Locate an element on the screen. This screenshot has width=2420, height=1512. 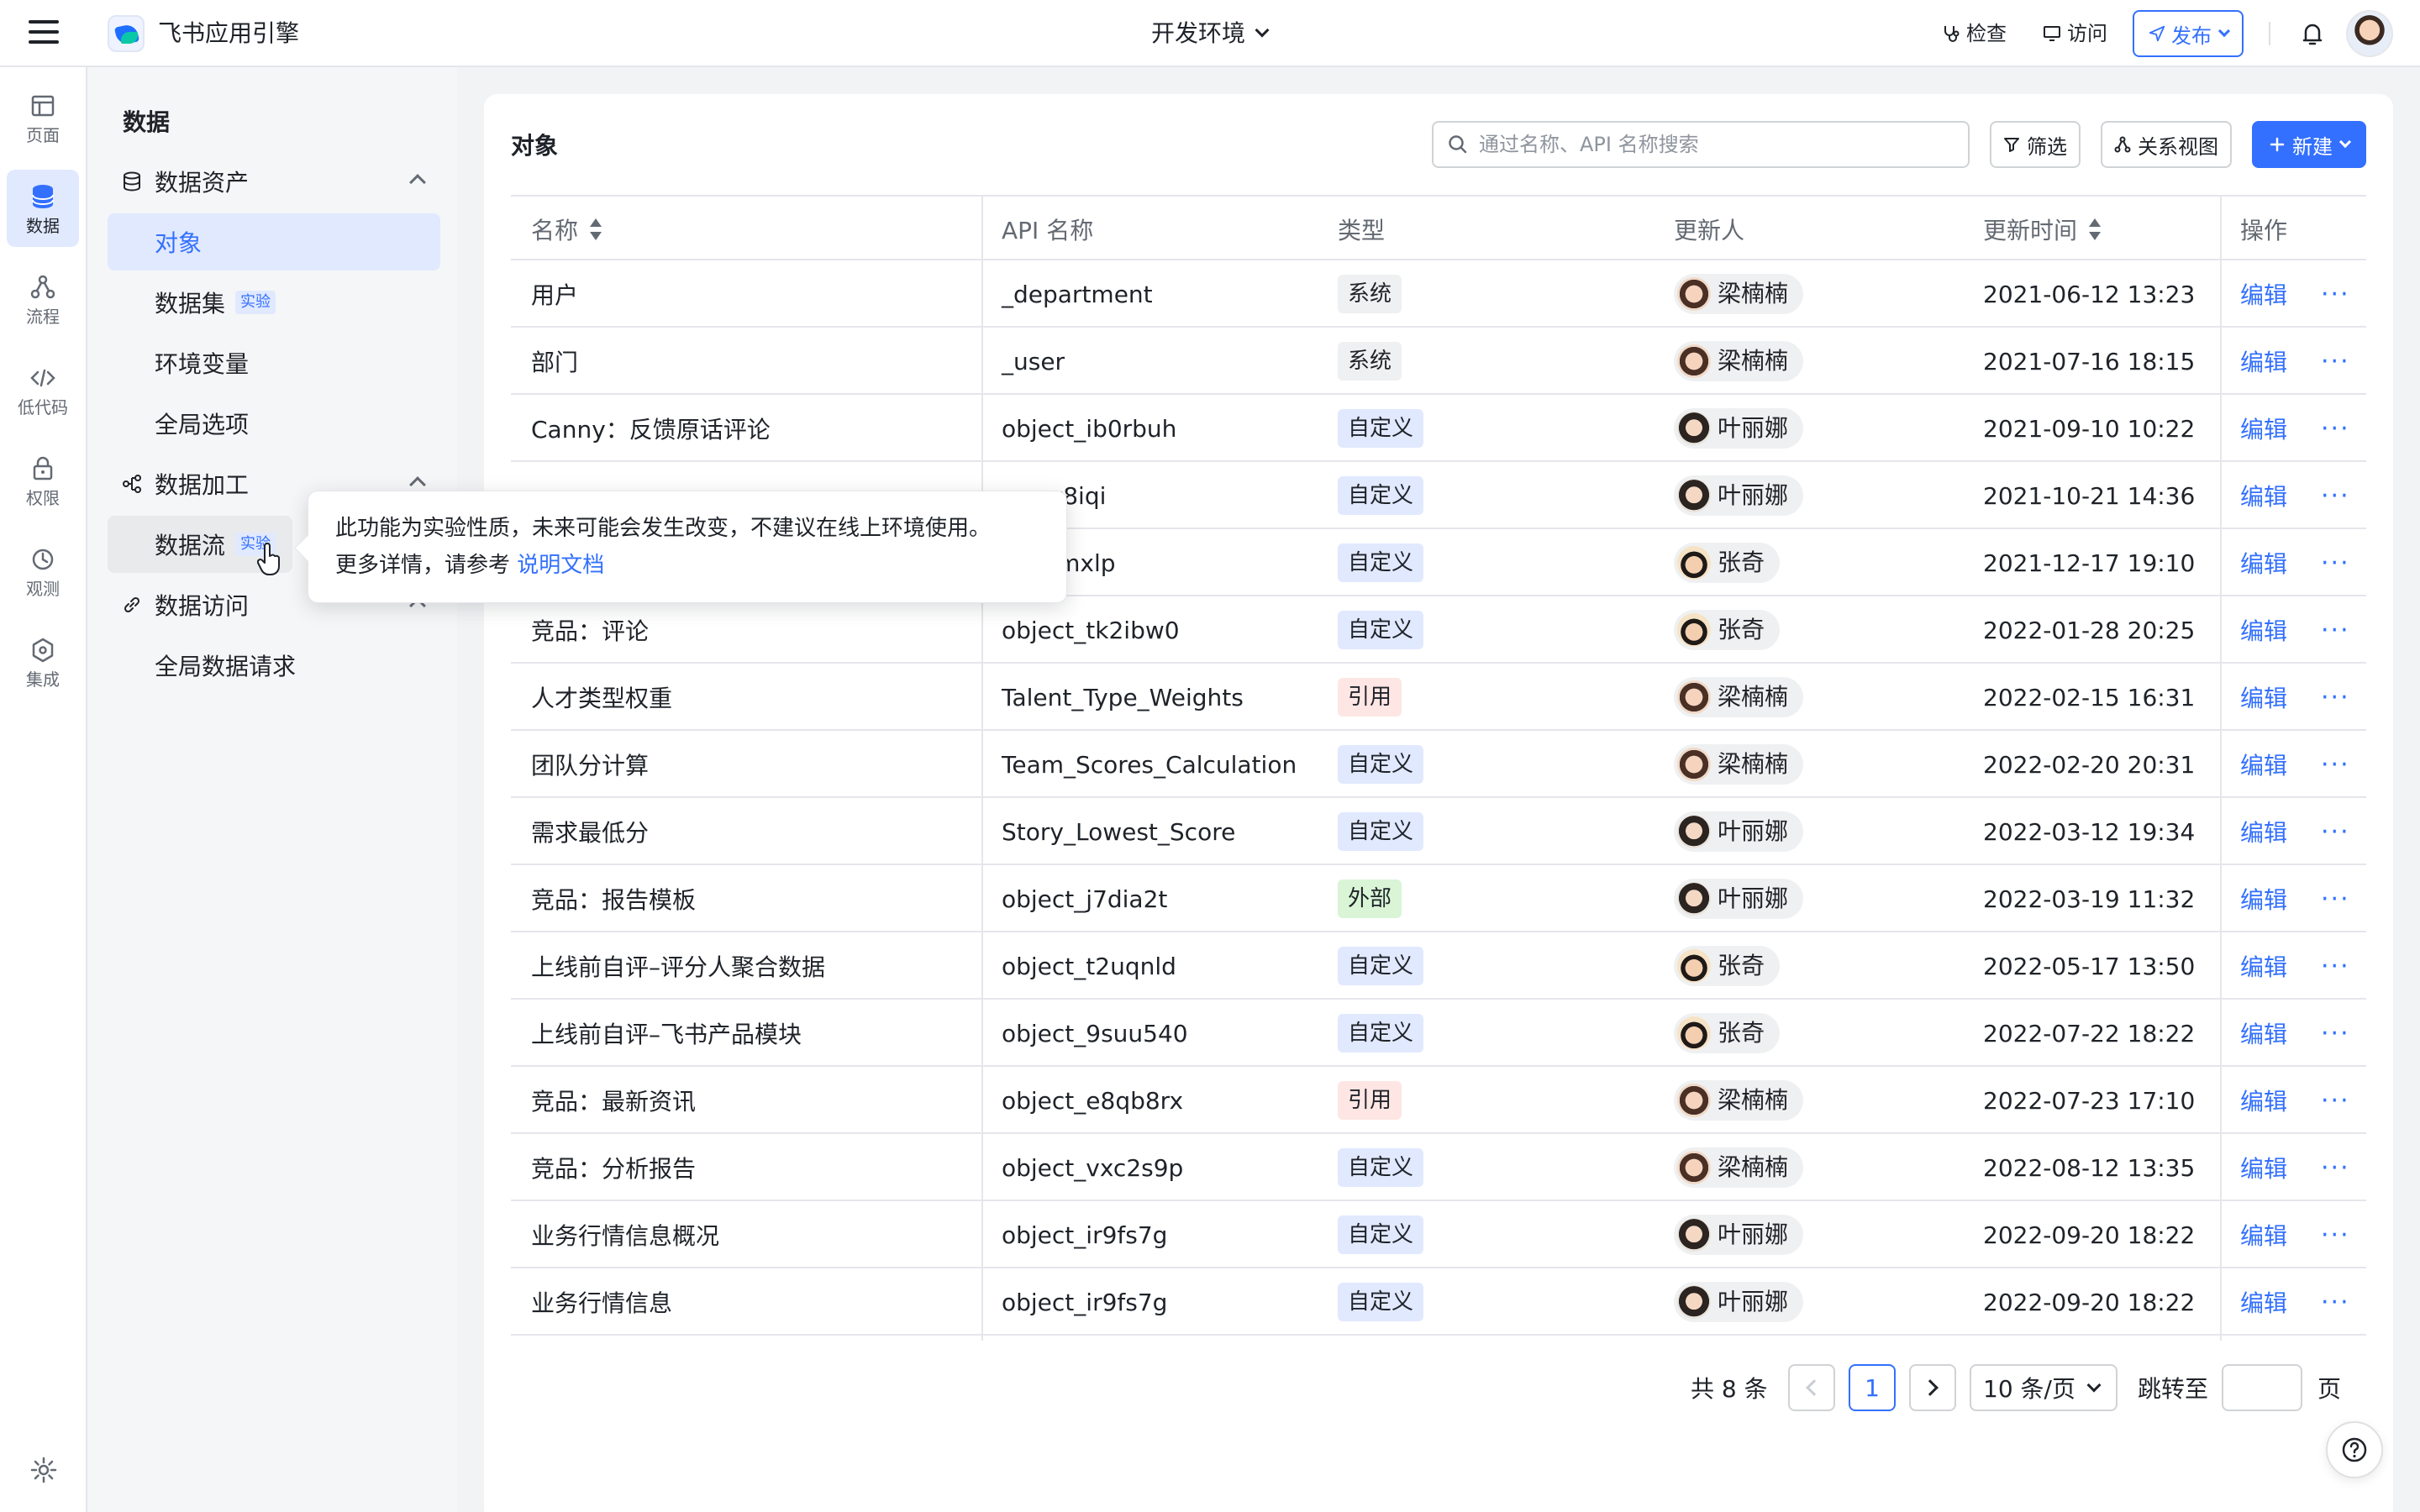
sidebar-item-datasets: 数据集 实验 is located at coordinates (274, 302).